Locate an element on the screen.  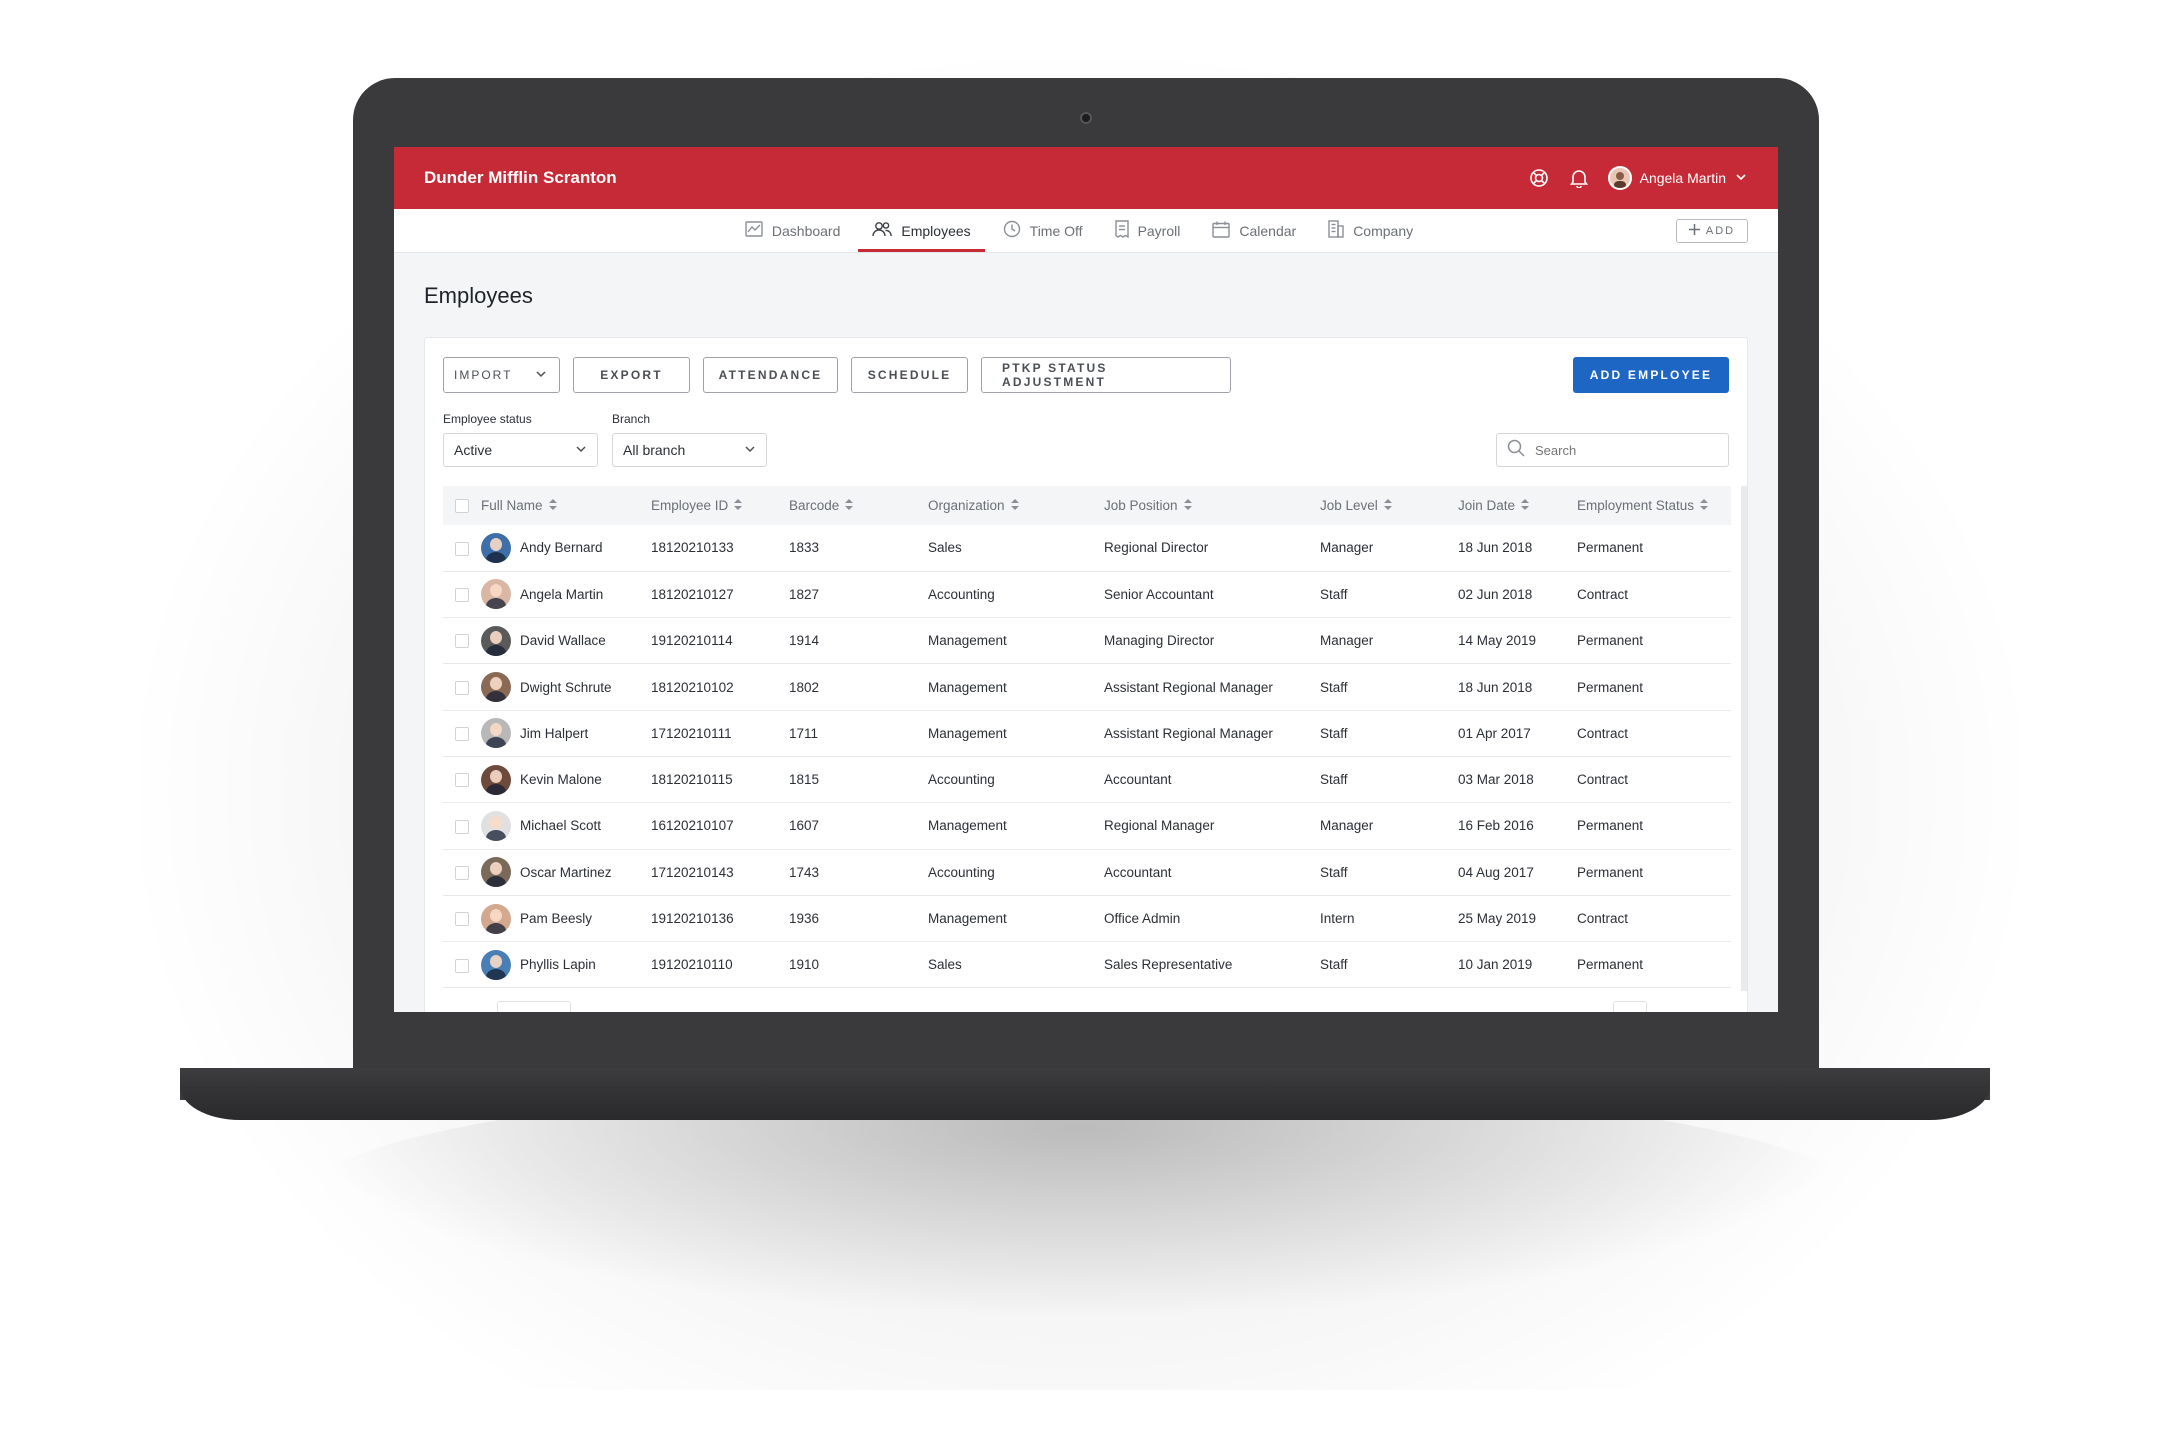
employee-name: Michael Scott is located at coordinates (560, 825).